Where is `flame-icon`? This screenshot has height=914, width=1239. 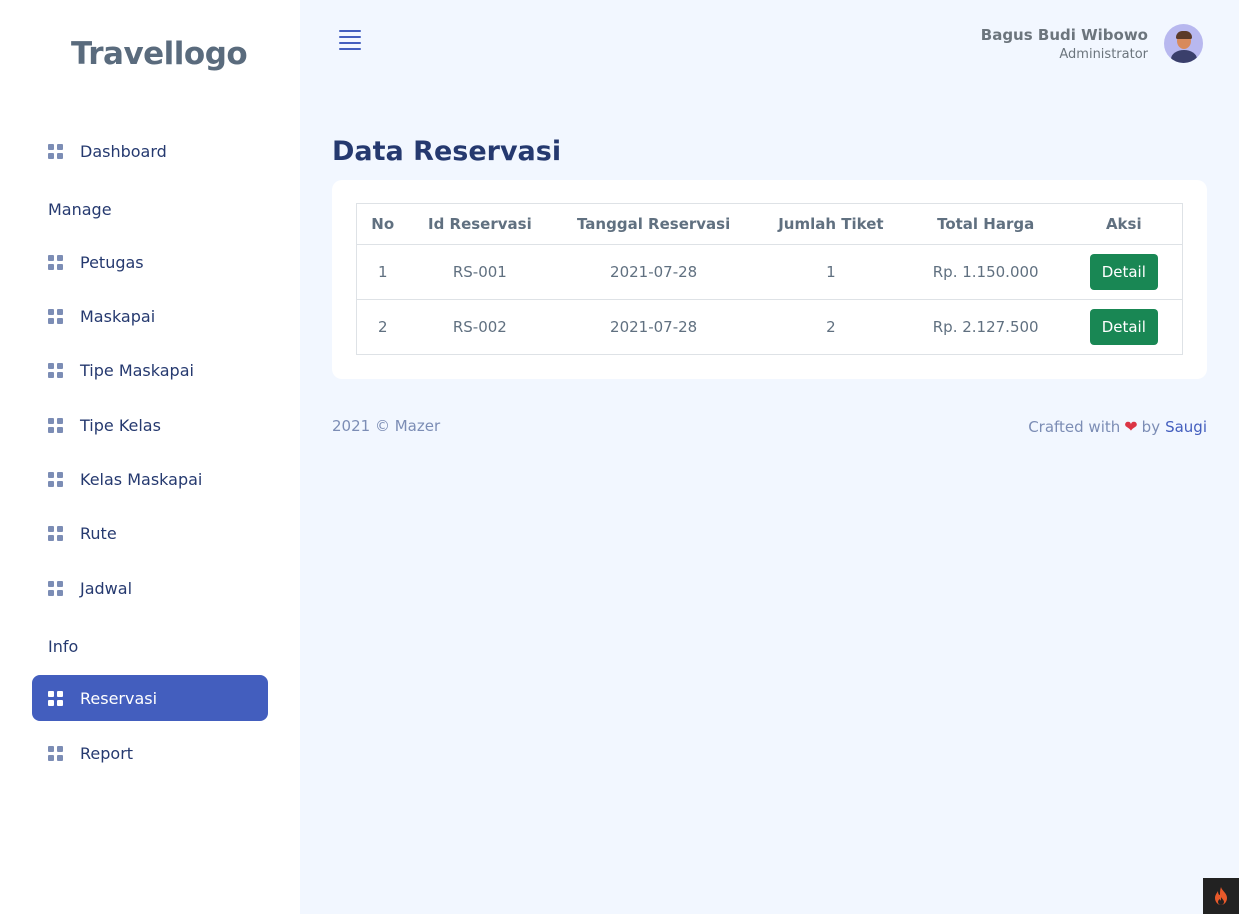 flame-icon is located at coordinates (1221, 896).